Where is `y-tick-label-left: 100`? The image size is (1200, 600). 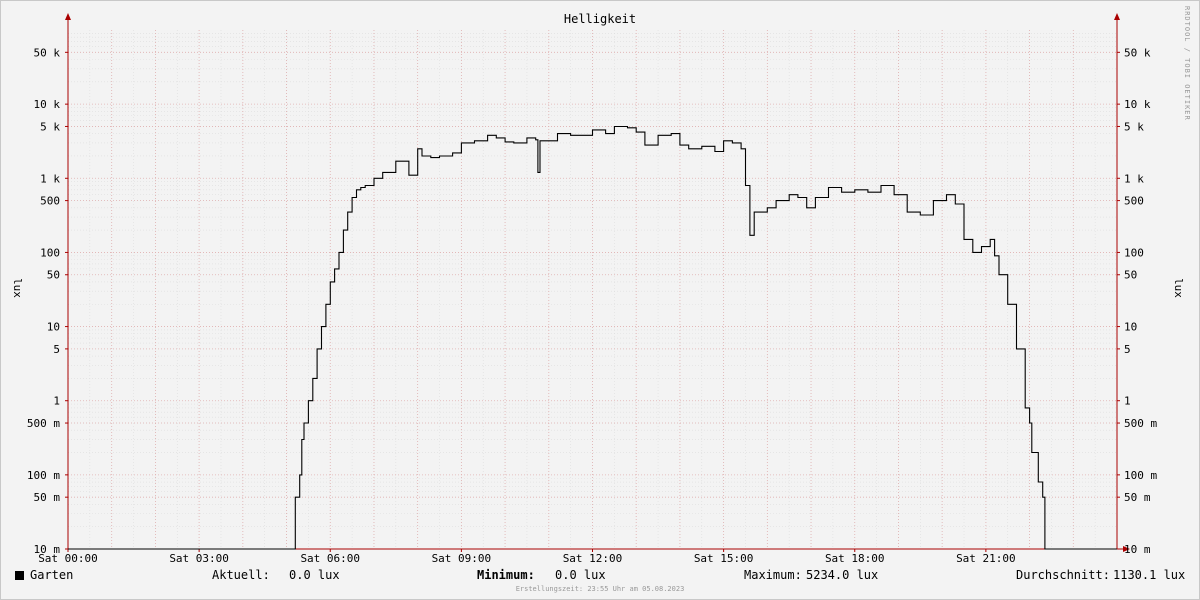
y-tick-label-left: 100 is located at coordinates (50, 252).